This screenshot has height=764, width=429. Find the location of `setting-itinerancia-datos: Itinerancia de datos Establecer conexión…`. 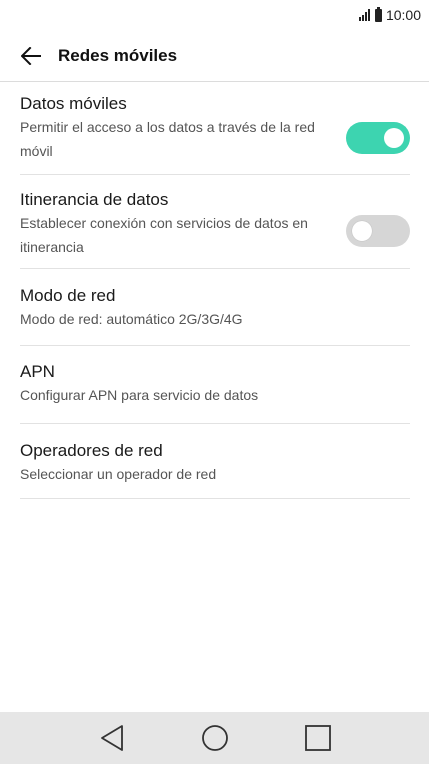

setting-itinerancia-datos: Itinerancia de datos Establecer conexión… is located at coordinates (215, 222).